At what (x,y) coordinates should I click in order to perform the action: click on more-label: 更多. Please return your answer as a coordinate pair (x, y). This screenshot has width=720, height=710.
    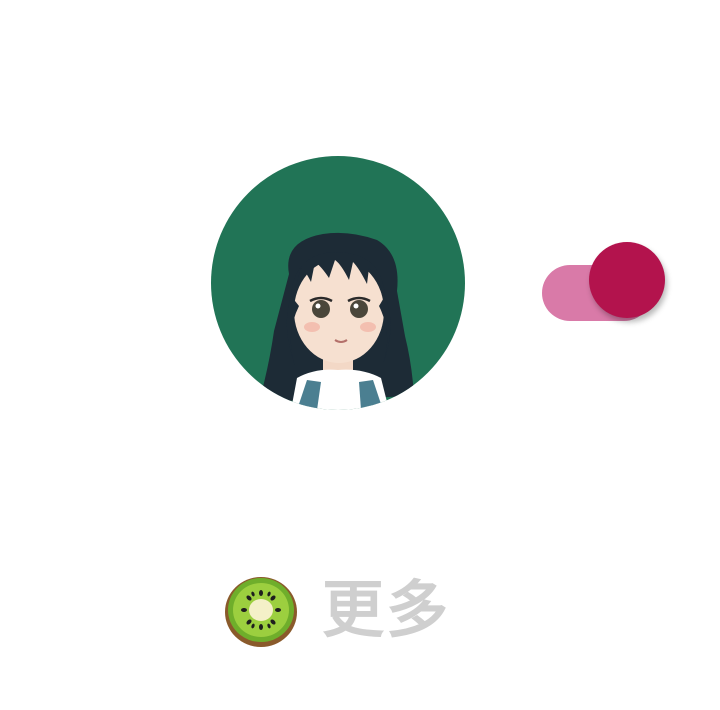
    Looking at the image, I should click on (386, 609).